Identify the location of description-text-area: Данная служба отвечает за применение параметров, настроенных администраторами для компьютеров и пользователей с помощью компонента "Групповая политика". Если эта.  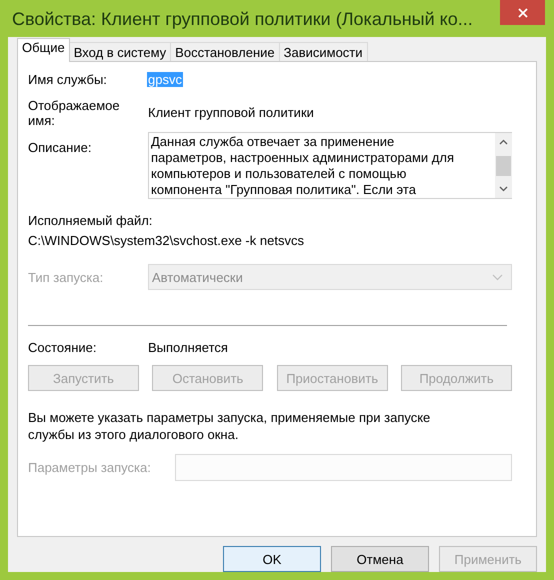
(330, 165).